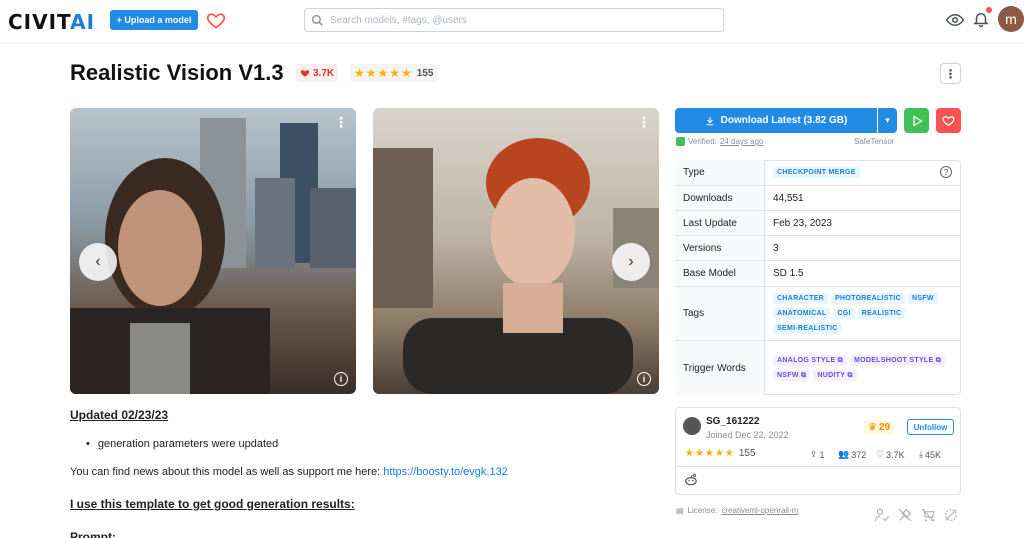  I want to click on civitai-logo: CIVITAI, so click(51, 22).